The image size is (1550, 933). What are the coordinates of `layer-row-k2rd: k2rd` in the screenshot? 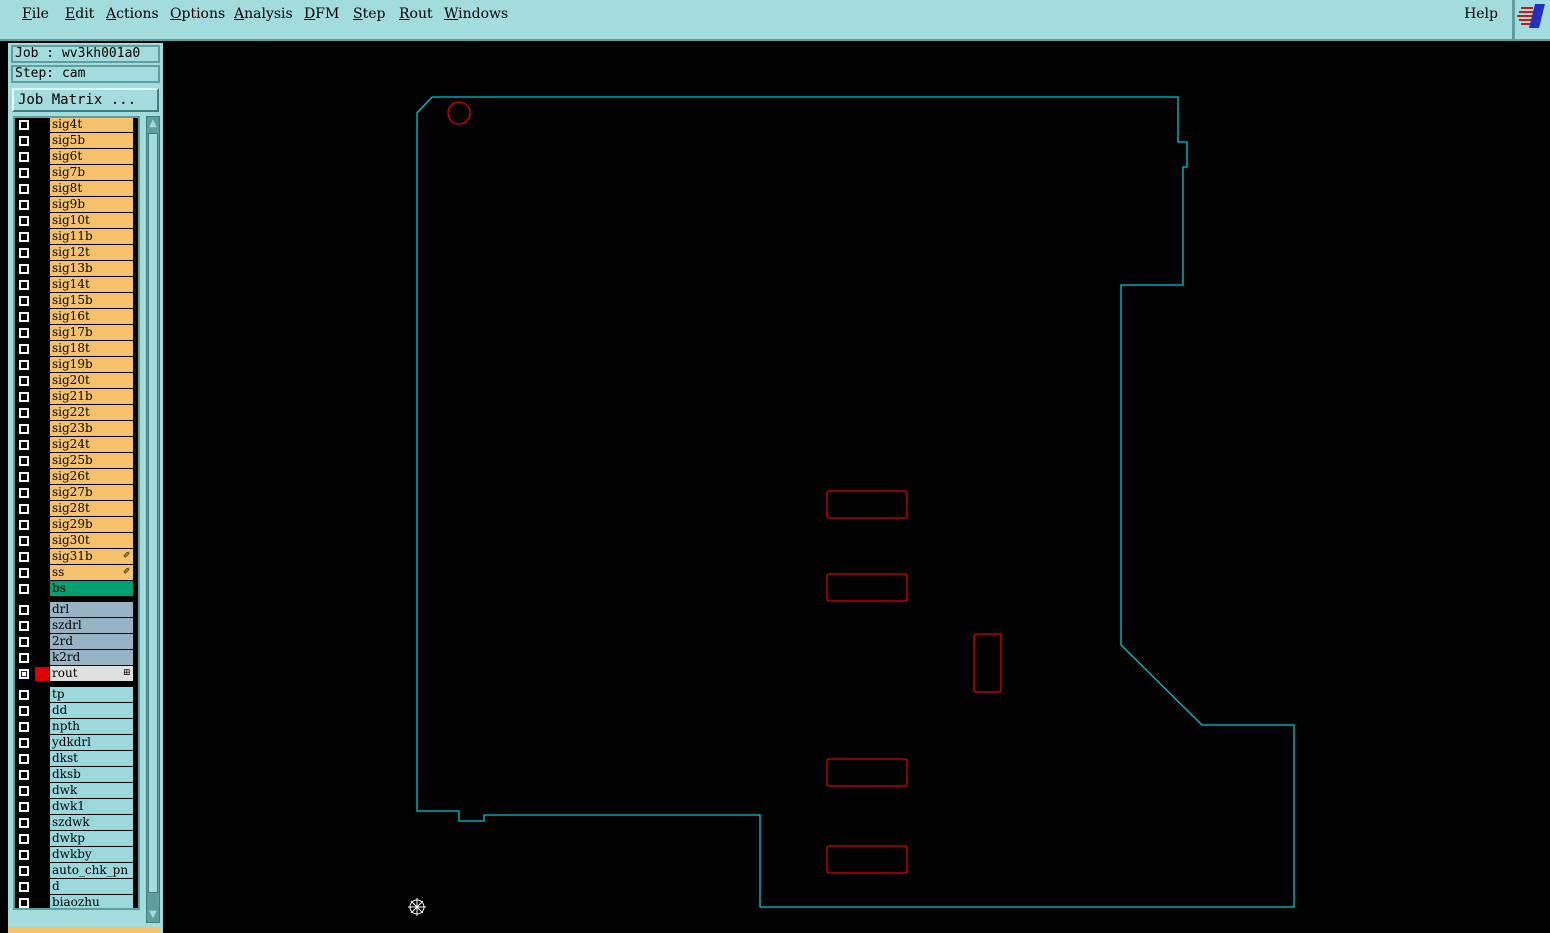 It's located at (76, 657).